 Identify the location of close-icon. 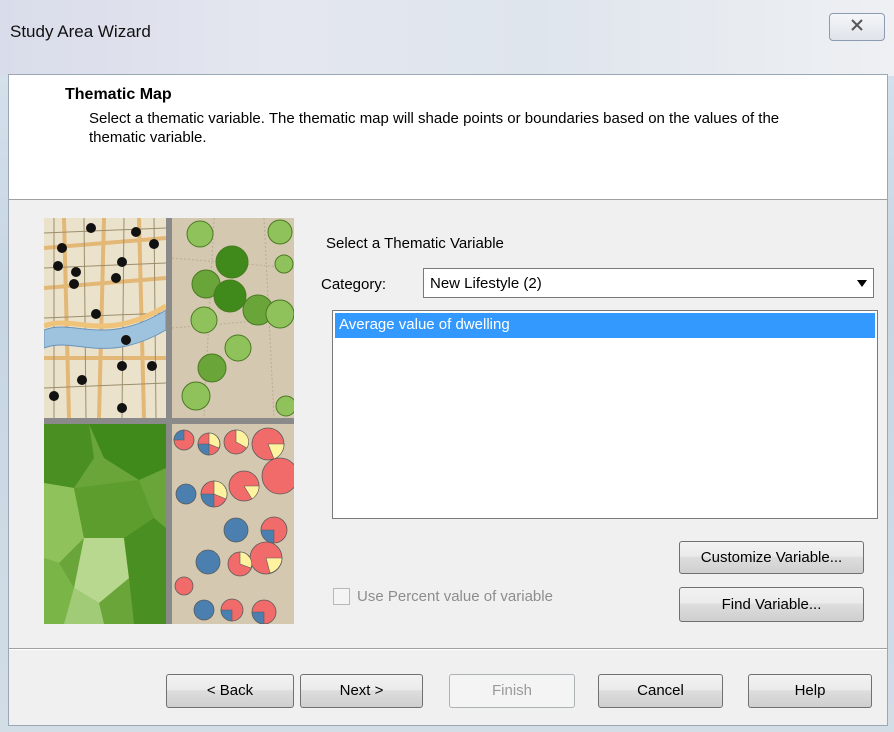
(857, 27).